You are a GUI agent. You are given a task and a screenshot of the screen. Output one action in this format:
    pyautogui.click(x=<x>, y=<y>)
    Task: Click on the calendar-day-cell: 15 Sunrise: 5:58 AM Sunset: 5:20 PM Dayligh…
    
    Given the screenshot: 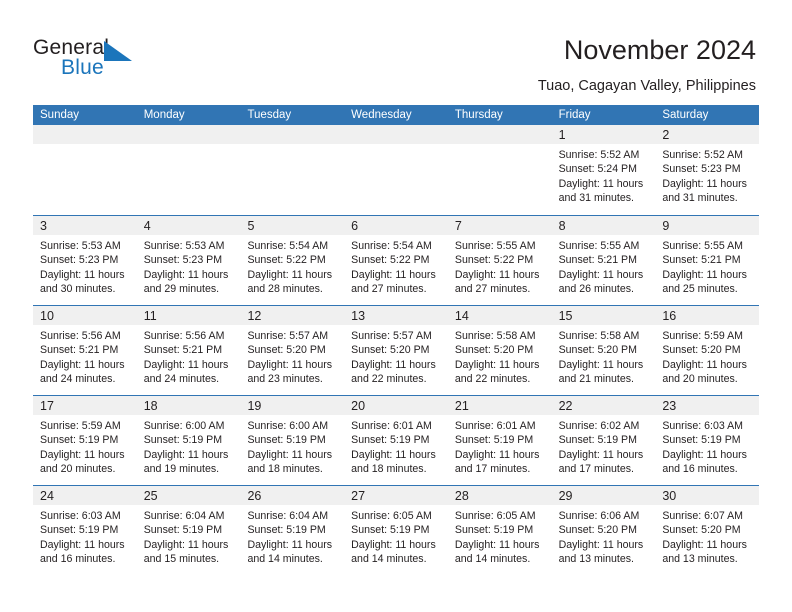 What is the action you would take?
    pyautogui.click(x=603, y=350)
    